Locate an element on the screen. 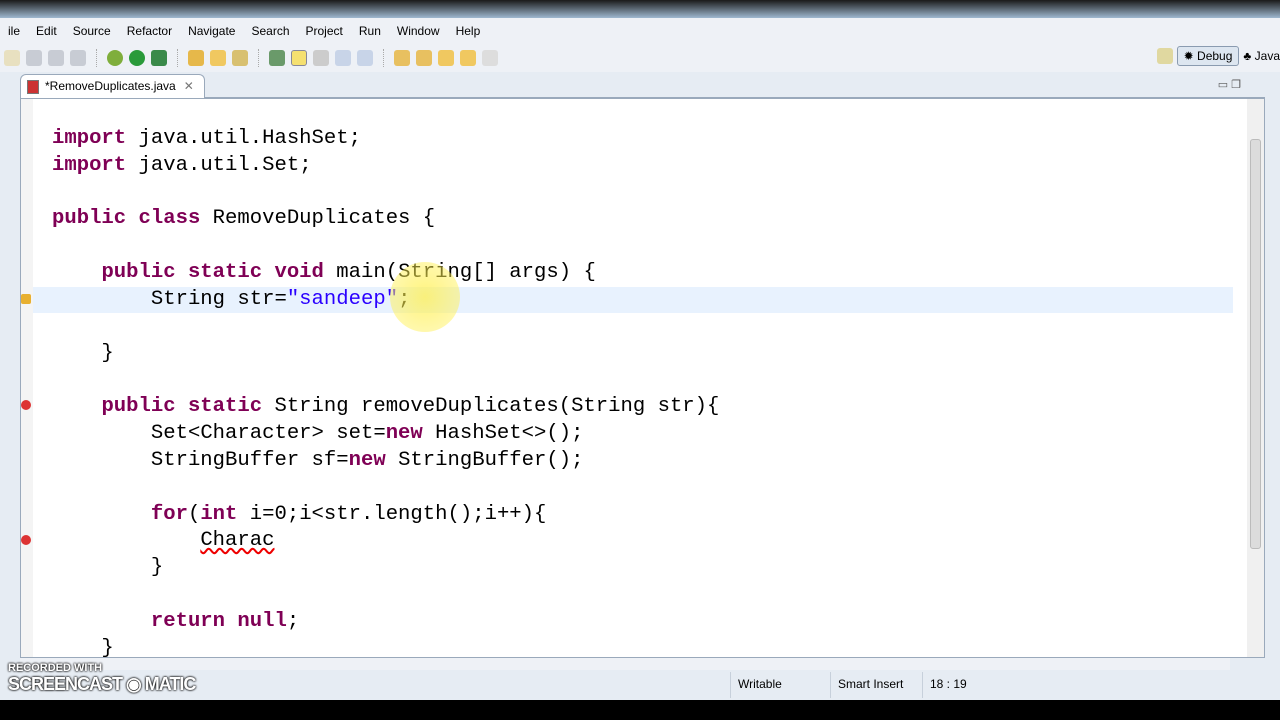 Image resolution: width=1280 pixels, height=720 pixels. watermark-line2: SCREENCAST is located at coordinates (65, 684).